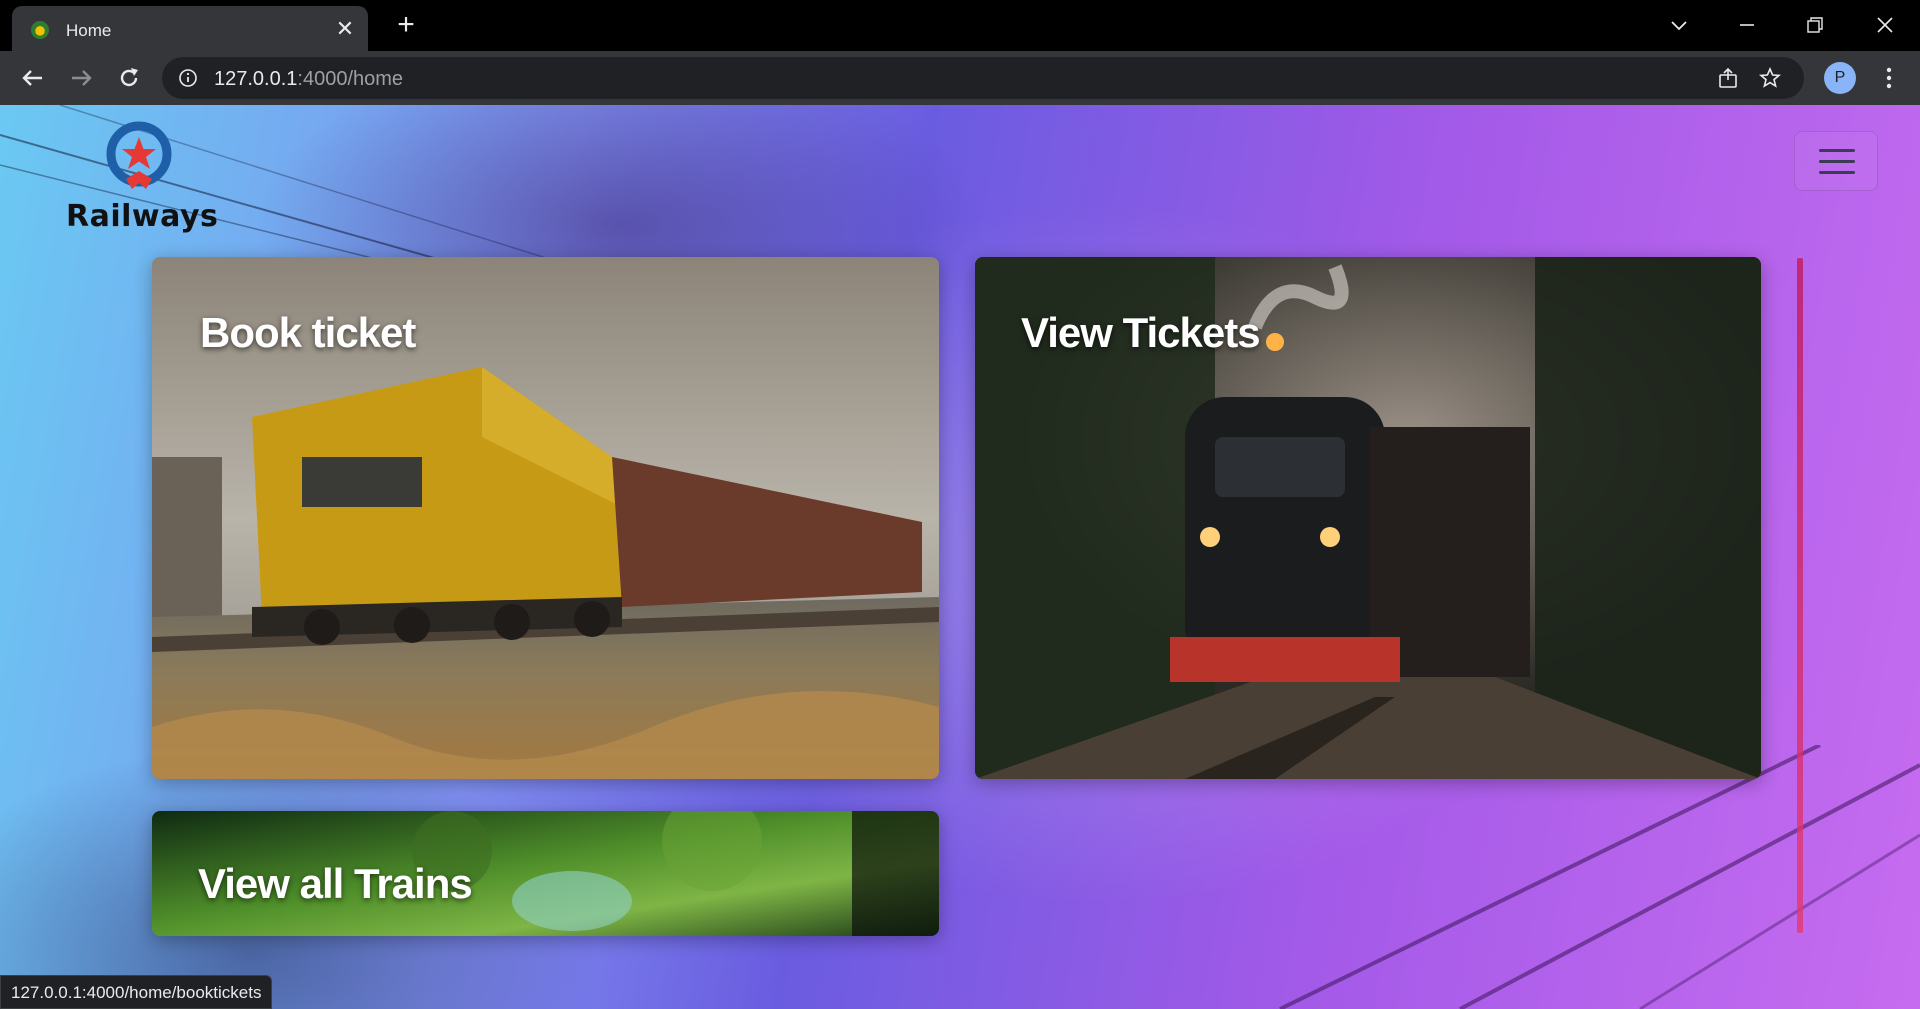 The height and width of the screenshot is (1009, 1920). I want to click on url-text: 127.0.0.1:4000/home, so click(308, 79).